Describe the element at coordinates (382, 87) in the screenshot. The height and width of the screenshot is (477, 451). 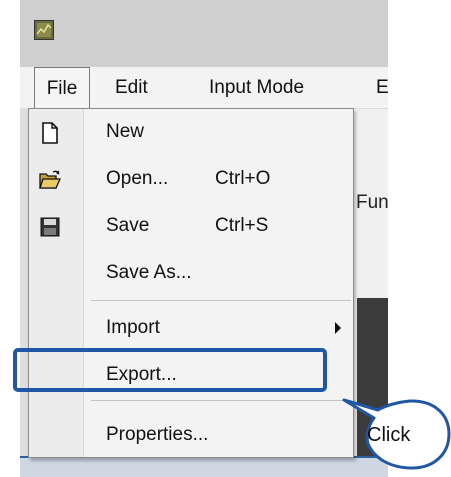
I see `menu-truncated: E` at that location.